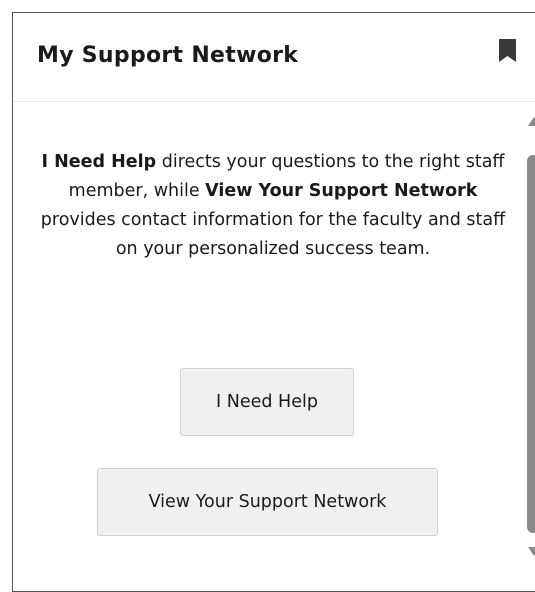  Describe the element at coordinates (531, 551) in the screenshot. I see `scroll-down-arrow-icon` at that location.